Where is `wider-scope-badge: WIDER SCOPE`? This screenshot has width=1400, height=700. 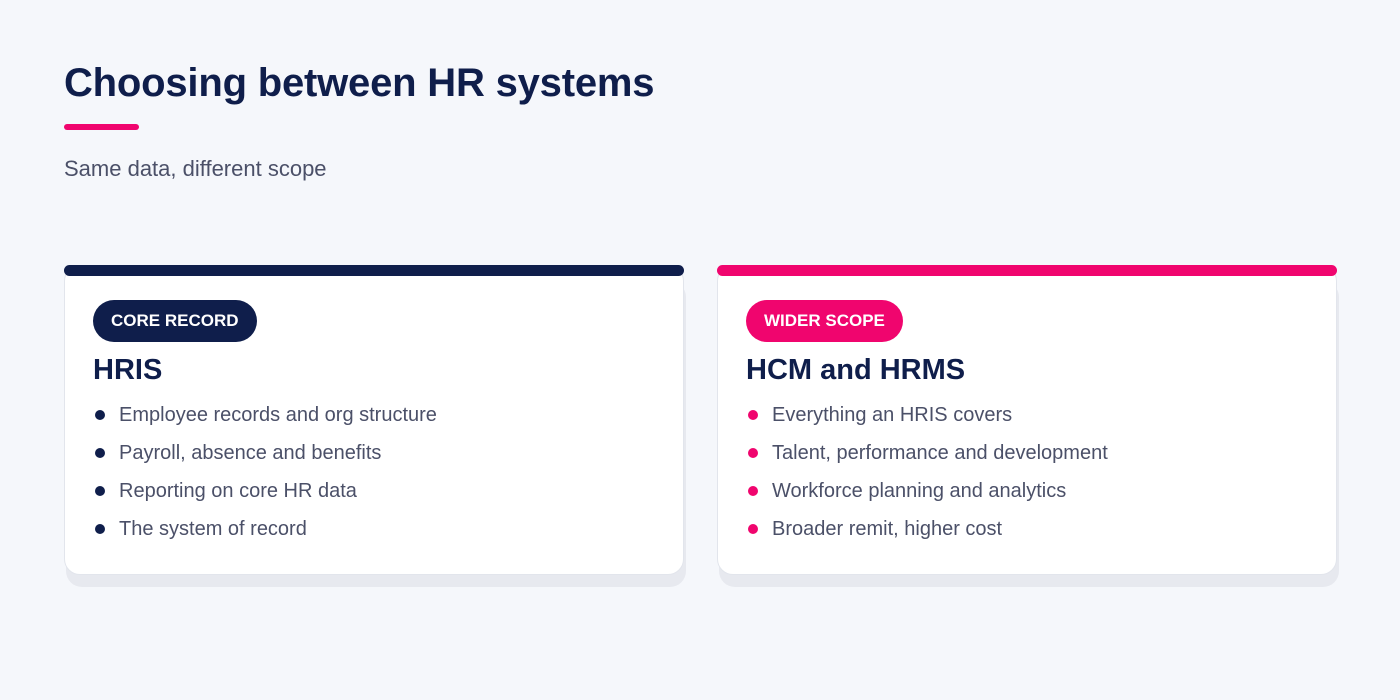
wider-scope-badge: WIDER SCOPE is located at coordinates (824, 321).